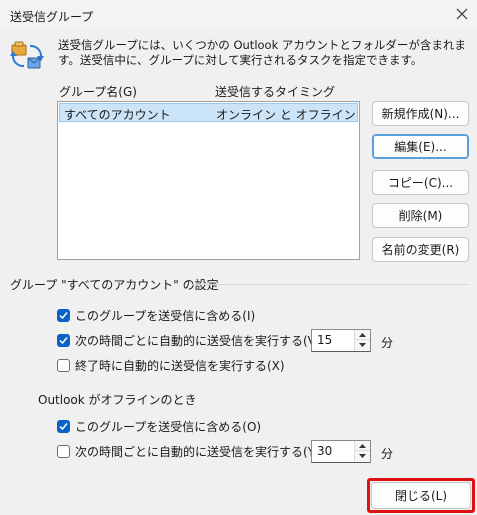 Image resolution: width=477 pixels, height=515 pixels. What do you see at coordinates (387, 343) in the screenshot?
I see `minutes-unit: 分` at bounding box center [387, 343].